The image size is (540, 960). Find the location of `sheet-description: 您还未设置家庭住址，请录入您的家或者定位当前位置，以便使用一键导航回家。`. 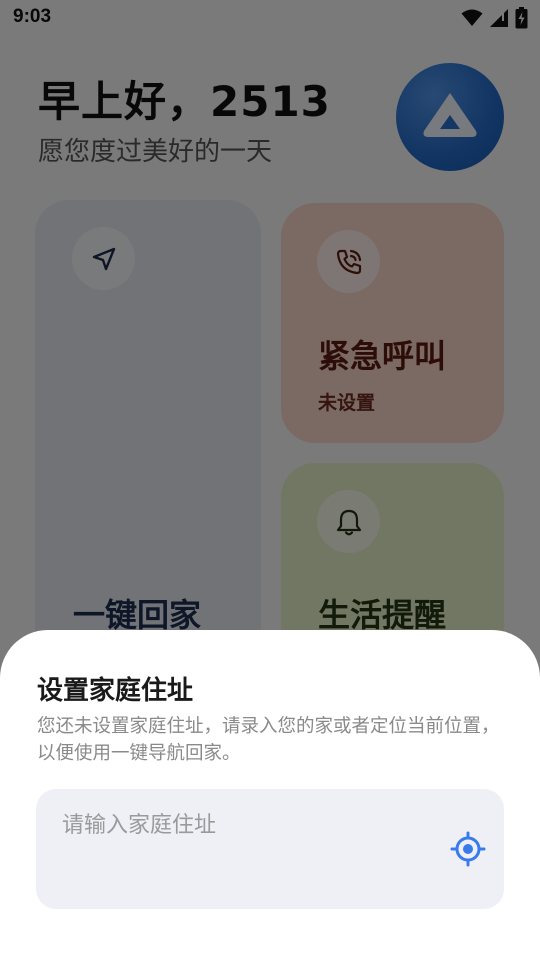

sheet-description: 您还未设置家庭住址，请录入您的家或者定位当前位置，以便使用一键导航回家。 is located at coordinates (268, 740).